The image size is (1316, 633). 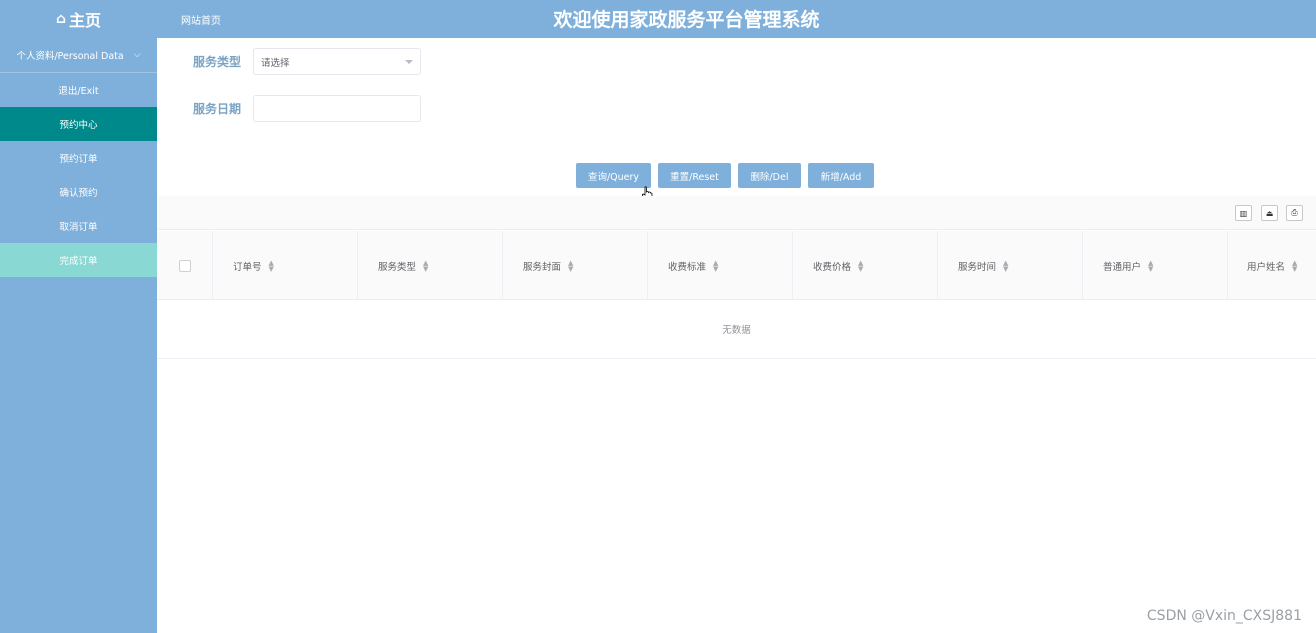 What do you see at coordinates (60, 19) in the screenshot?
I see `home-icon: ⌂` at bounding box center [60, 19].